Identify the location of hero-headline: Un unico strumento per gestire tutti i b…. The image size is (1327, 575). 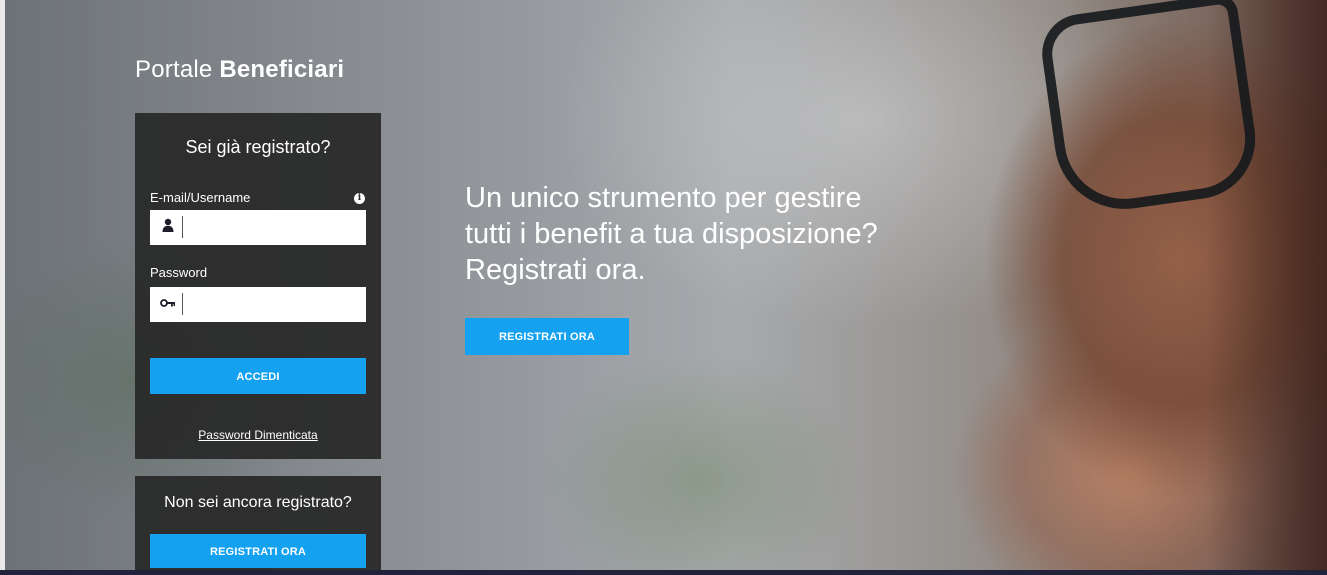
(745, 234).